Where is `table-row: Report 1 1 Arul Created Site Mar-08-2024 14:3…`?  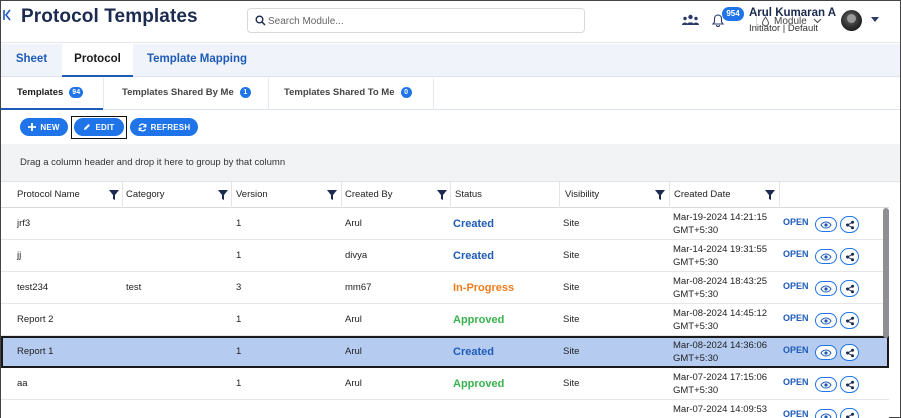
table-row: Report 1 1 Arul Created Site Mar-08-2024 14:3… is located at coordinates (445, 352).